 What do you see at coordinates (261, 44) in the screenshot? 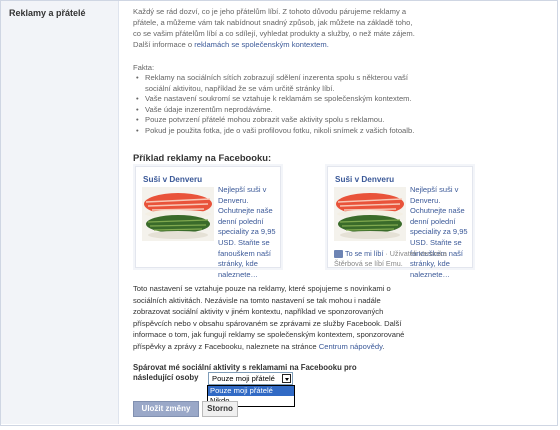
I see `social-ads-link: reklamách se společenským kontextem.` at bounding box center [261, 44].